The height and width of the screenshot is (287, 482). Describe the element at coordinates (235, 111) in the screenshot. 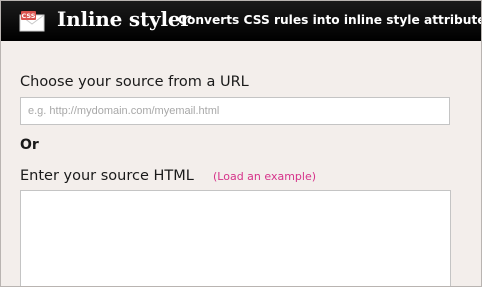

I see `source-url-input` at that location.